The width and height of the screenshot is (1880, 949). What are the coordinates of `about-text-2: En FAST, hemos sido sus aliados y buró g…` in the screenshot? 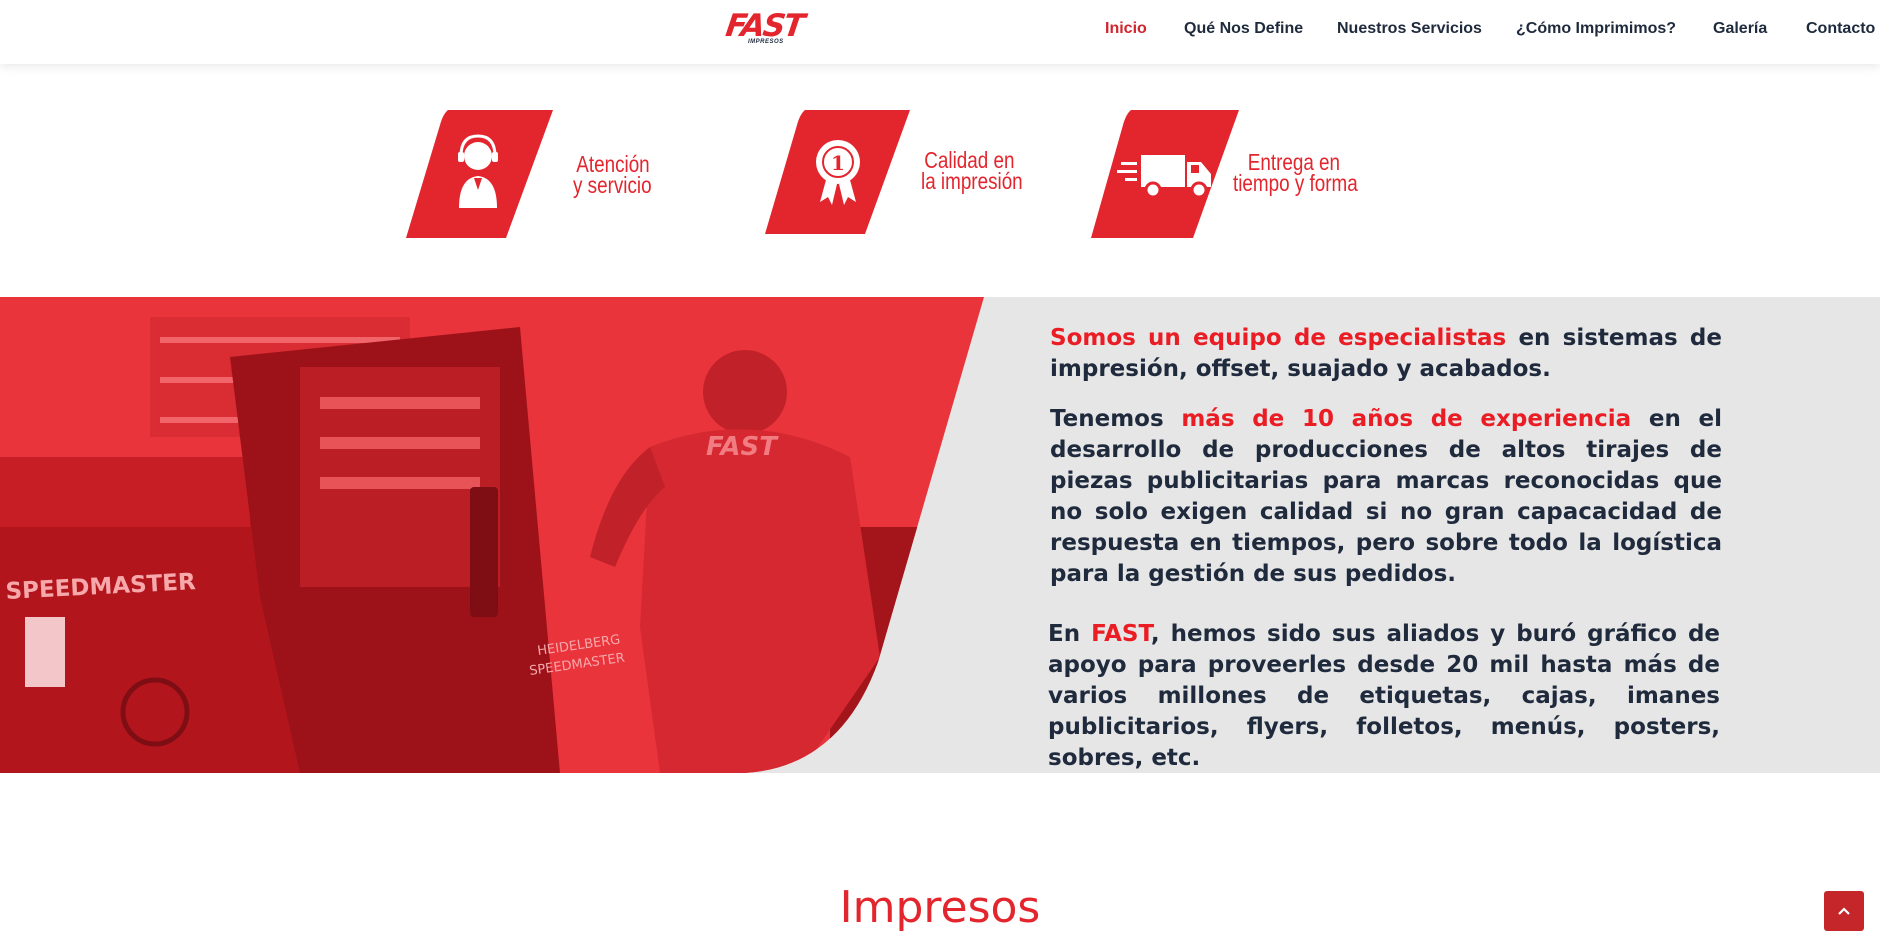 It's located at (1384, 696).